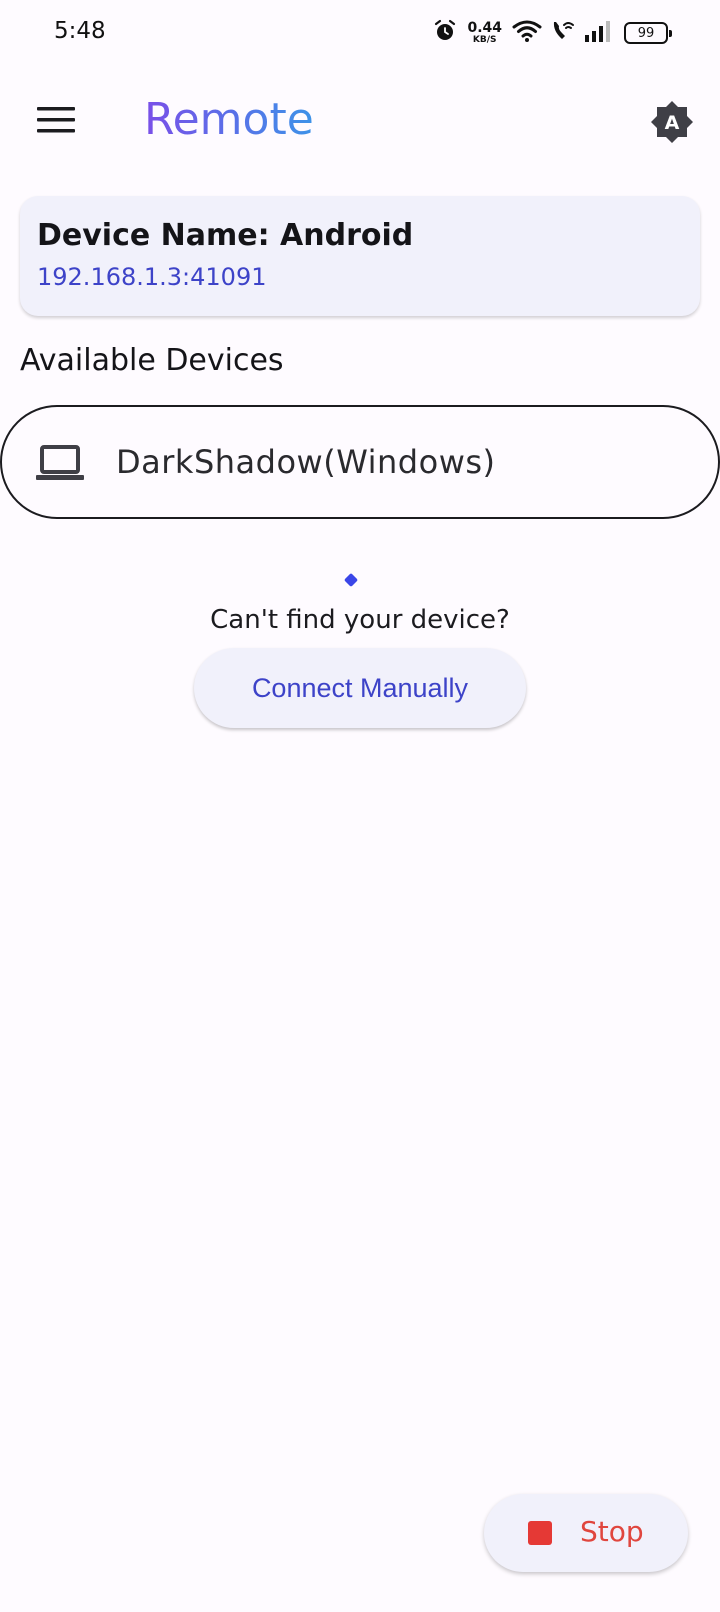 The width and height of the screenshot is (720, 1612). I want to click on device-list-item-label: DarkShadow(Windows), so click(306, 462).